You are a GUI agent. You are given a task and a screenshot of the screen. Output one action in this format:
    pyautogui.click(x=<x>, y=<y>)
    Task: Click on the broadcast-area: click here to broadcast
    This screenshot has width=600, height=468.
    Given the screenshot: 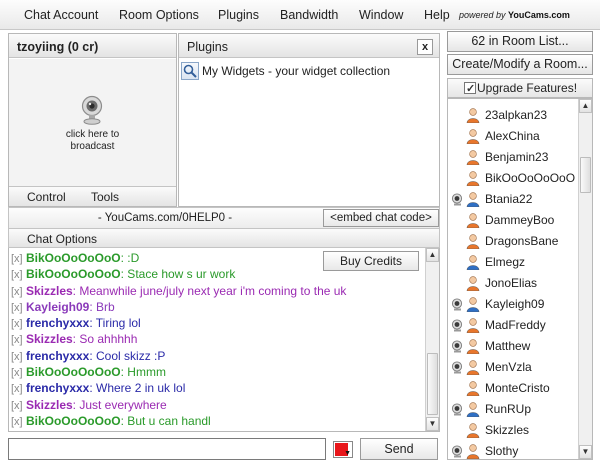 What is the action you would take?
    pyautogui.click(x=92, y=123)
    